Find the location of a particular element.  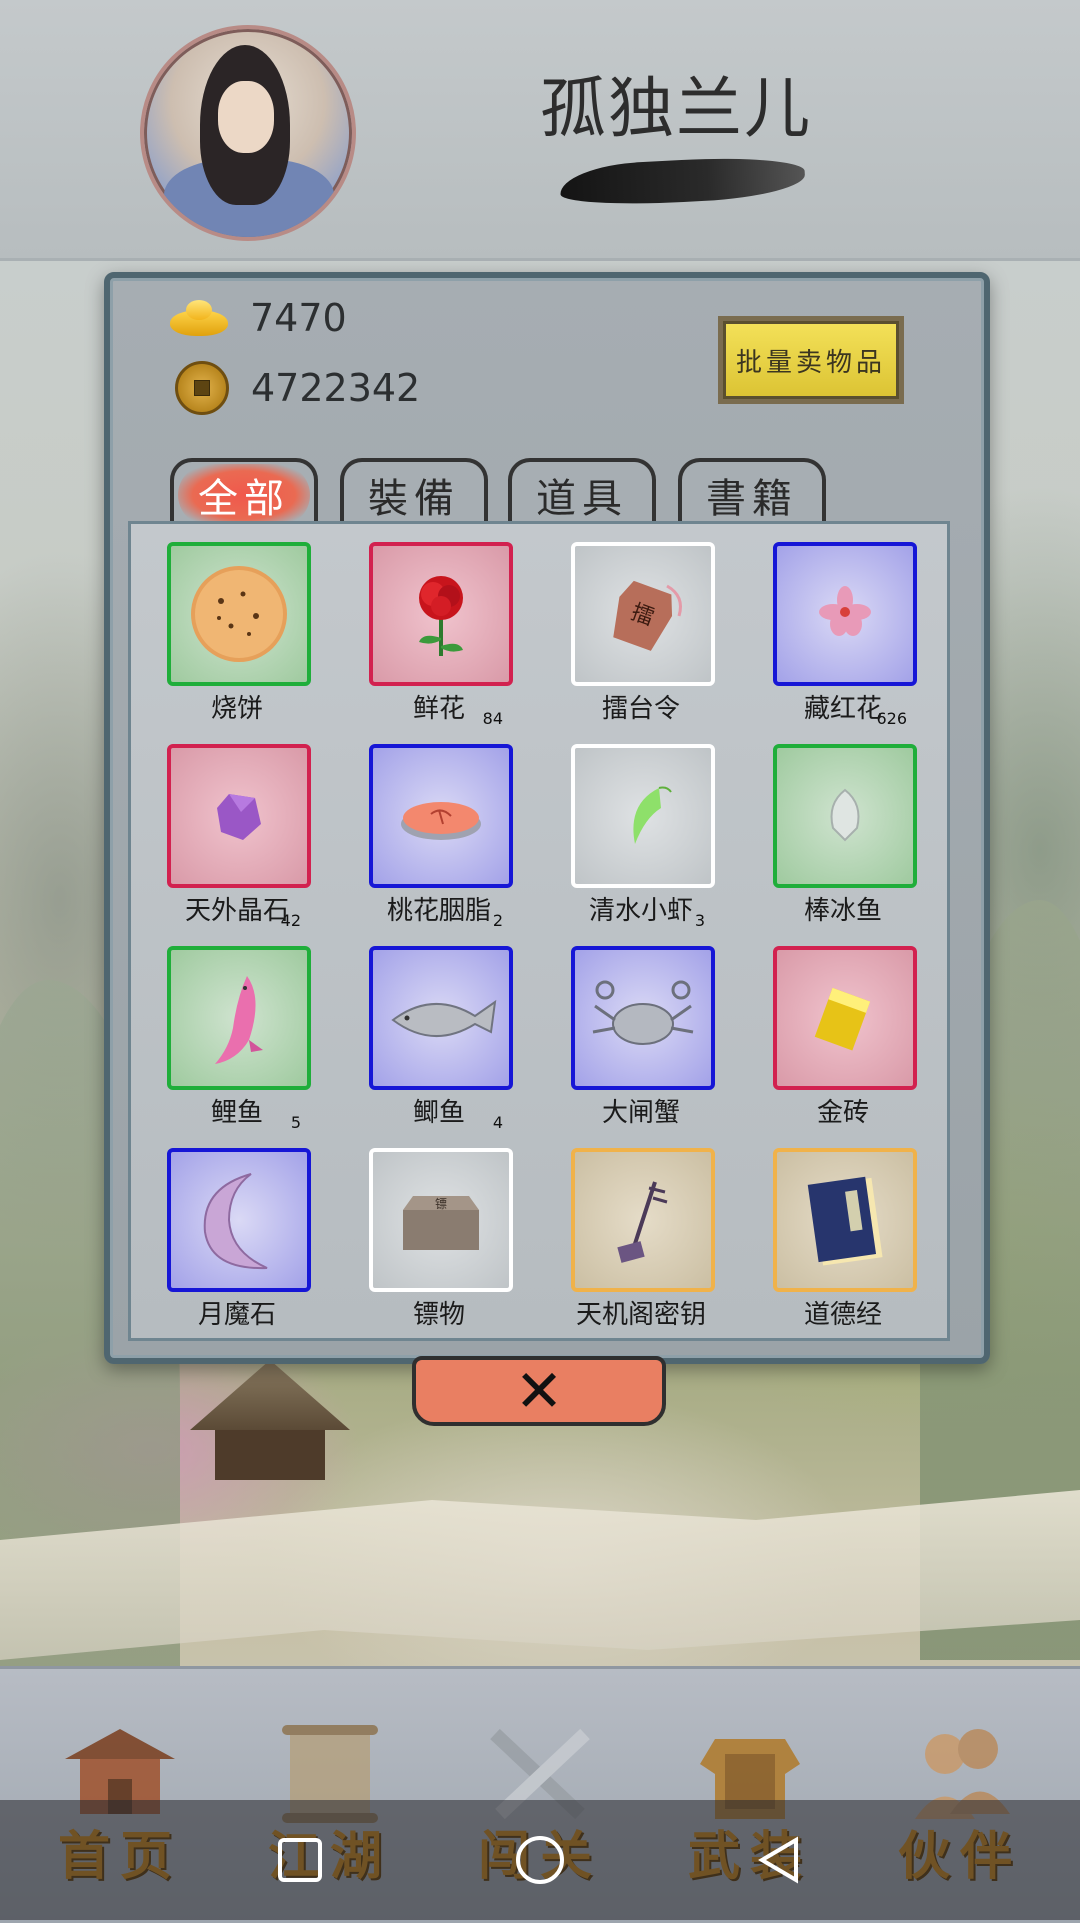

close-button: ✕ is located at coordinates (539, 1391).